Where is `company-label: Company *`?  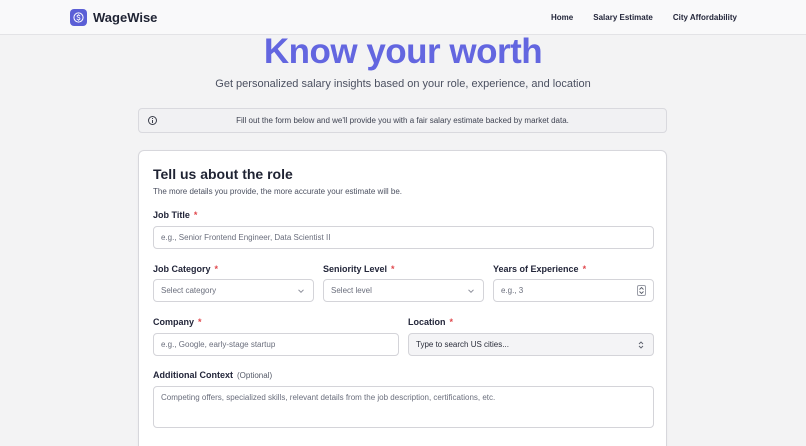
company-label: Company * is located at coordinates (177, 322).